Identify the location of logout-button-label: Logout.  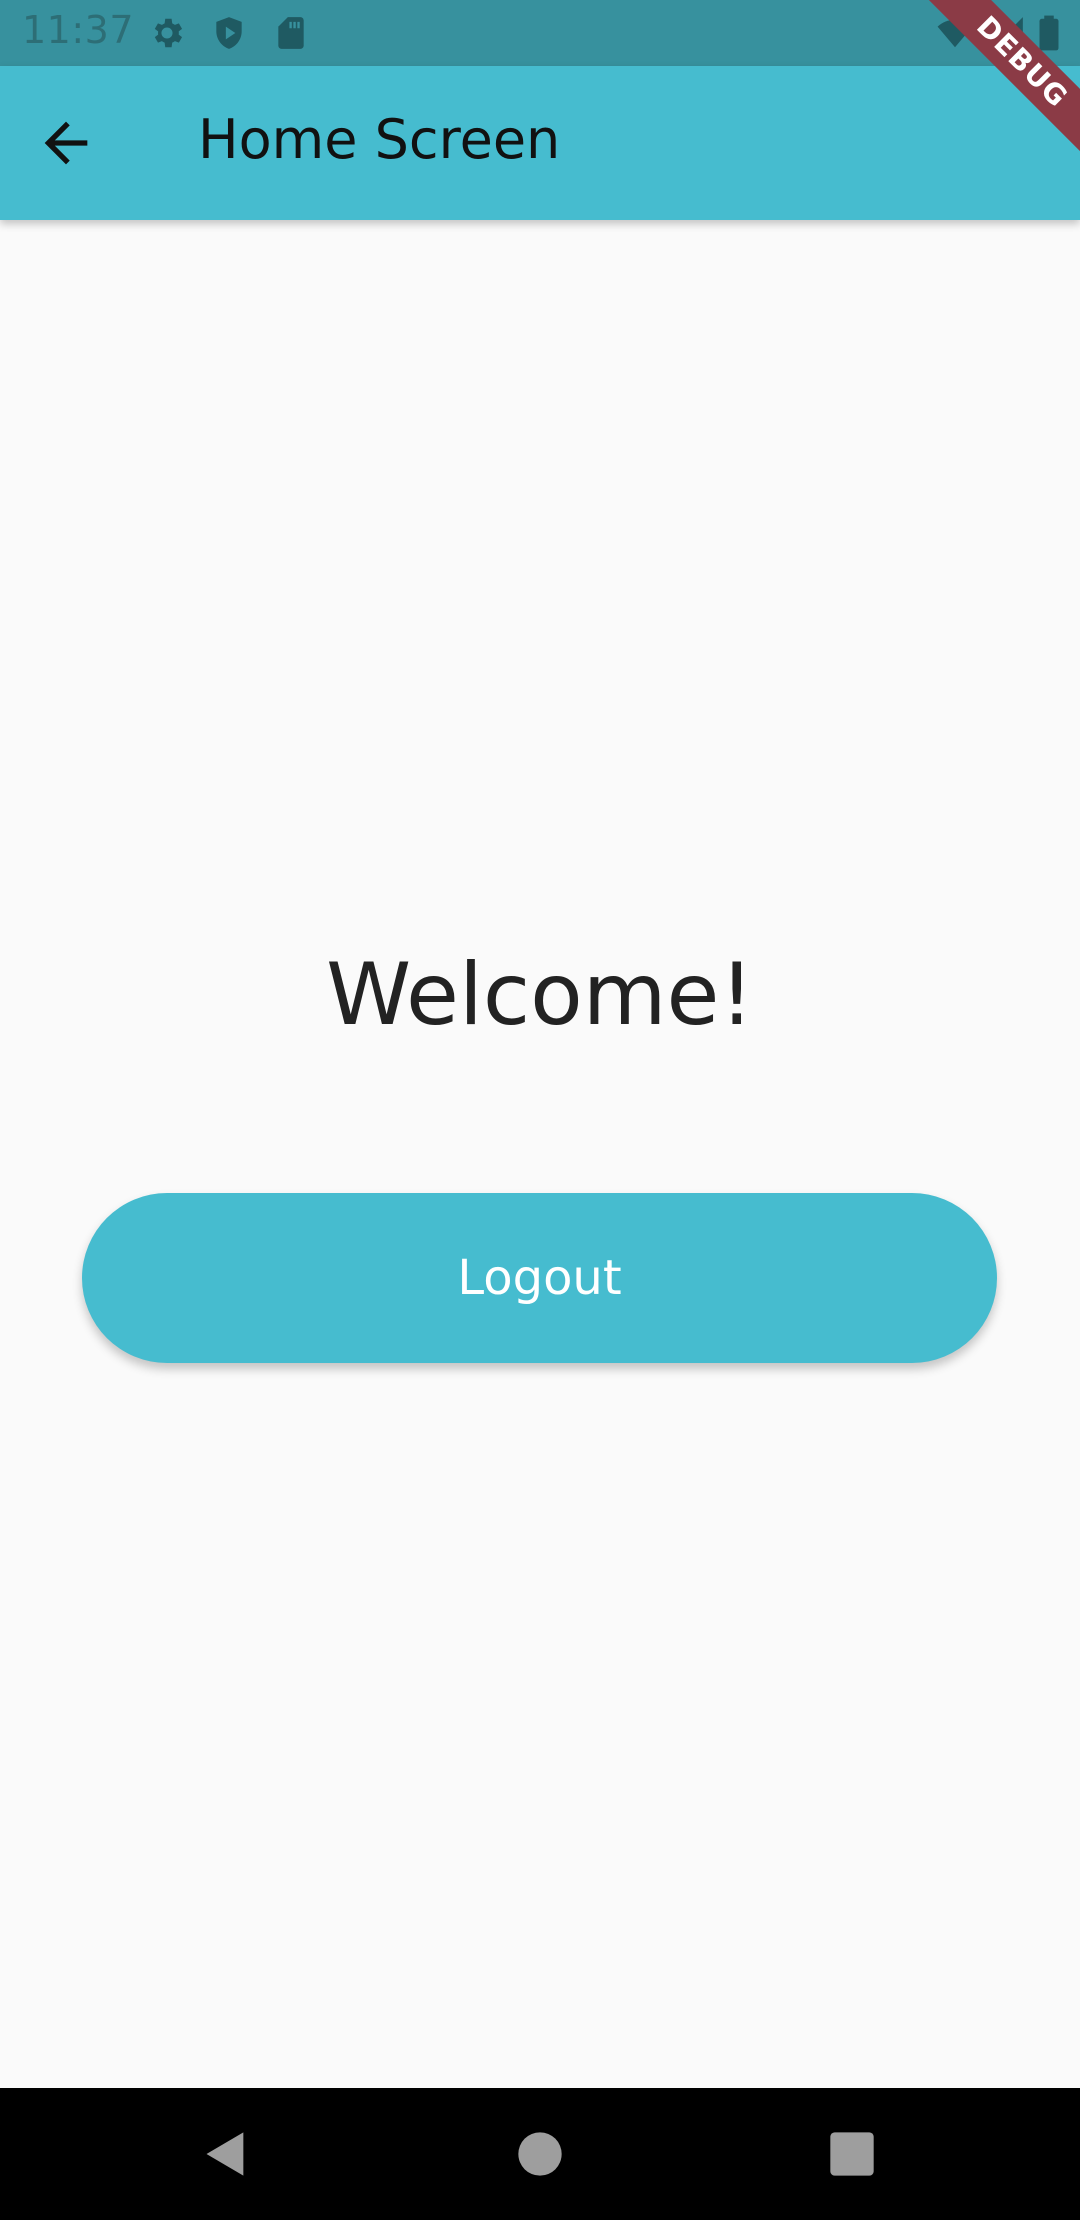
(539, 1278).